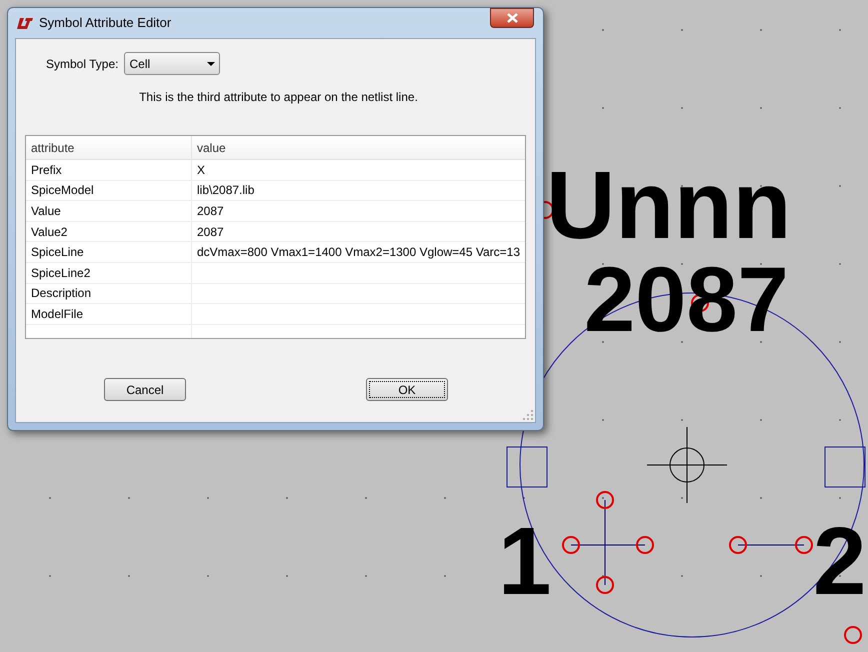  I want to click on ok-button: OK, so click(407, 389).